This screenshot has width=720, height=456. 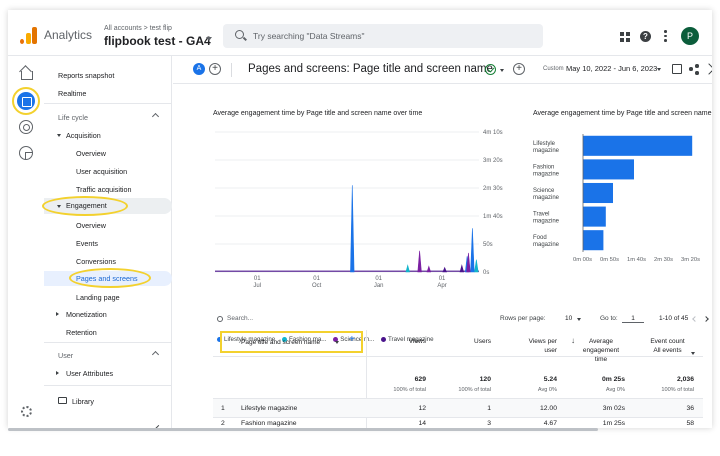 I want to click on help-icon: ?, so click(x=645, y=36).